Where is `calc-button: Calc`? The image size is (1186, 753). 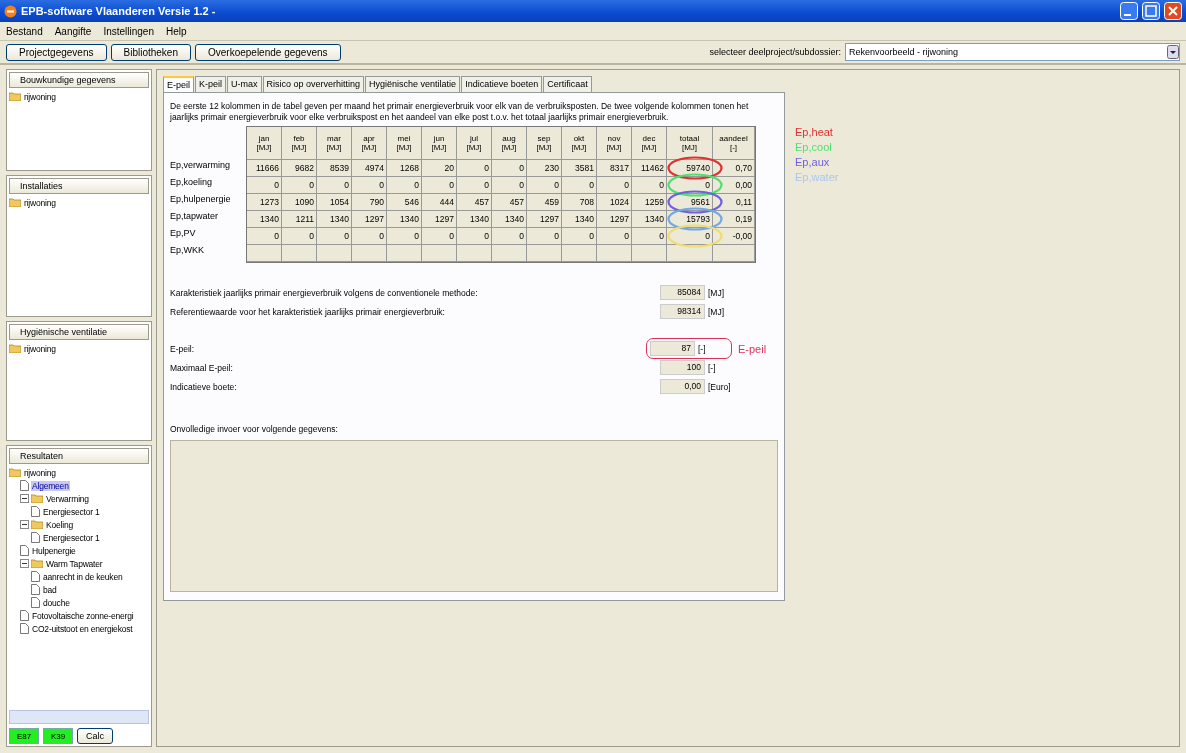
calc-button: Calc is located at coordinates (95, 736).